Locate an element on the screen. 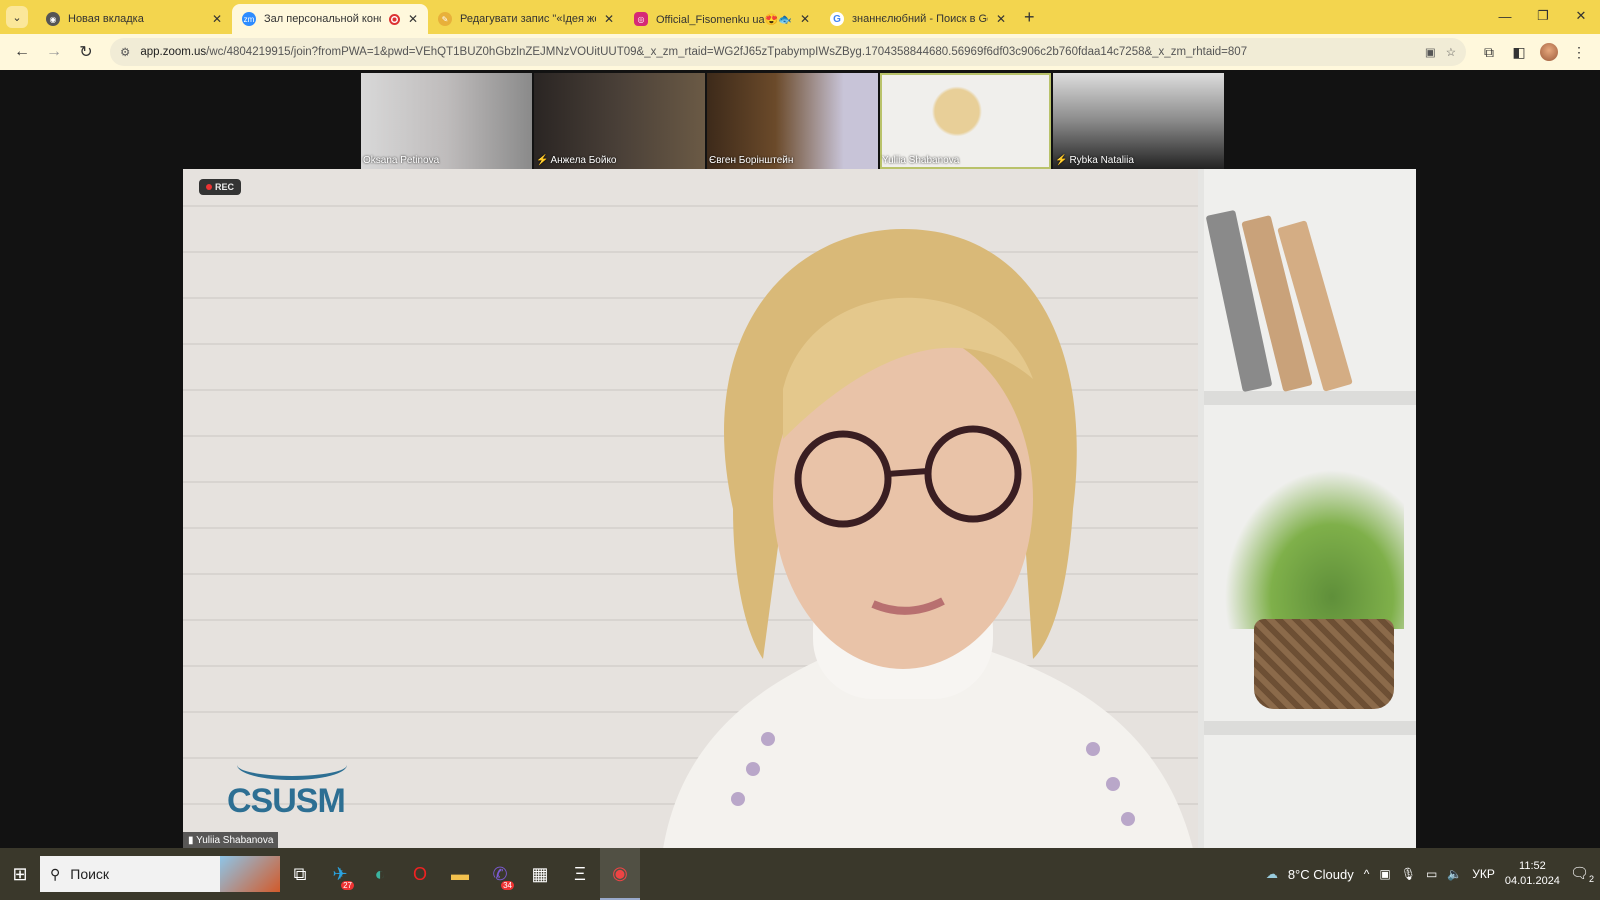  participant-tile: ⚡ Rybka Nataliia is located at coordinates (1138, 121).